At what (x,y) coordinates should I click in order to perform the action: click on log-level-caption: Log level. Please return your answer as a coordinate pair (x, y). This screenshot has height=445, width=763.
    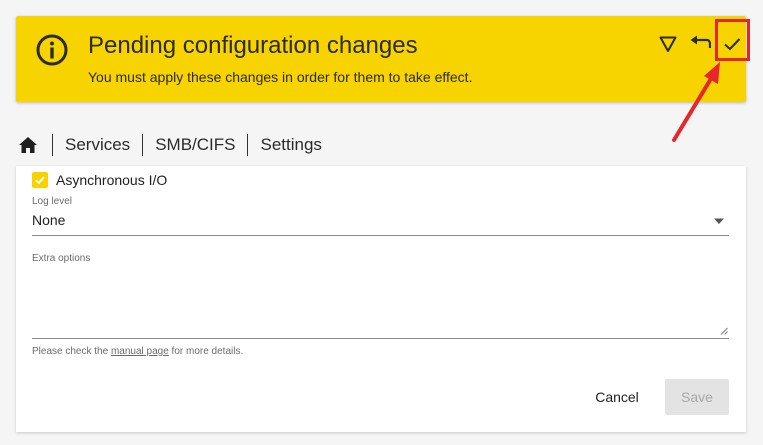
    Looking at the image, I should click on (52, 201).